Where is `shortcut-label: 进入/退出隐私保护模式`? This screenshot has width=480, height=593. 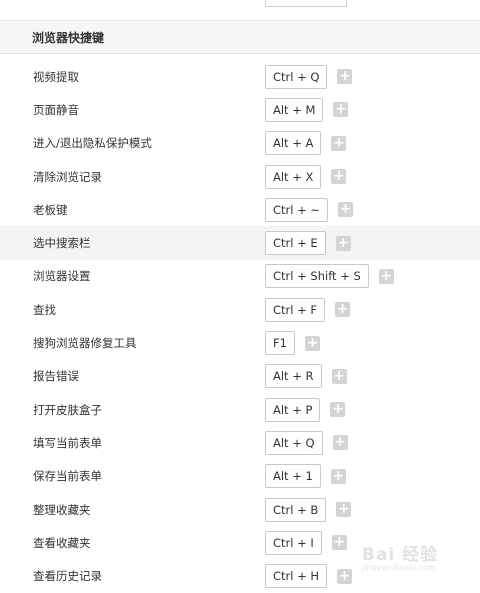 shortcut-label: 进入/退出隐私保护模式 is located at coordinates (92, 143).